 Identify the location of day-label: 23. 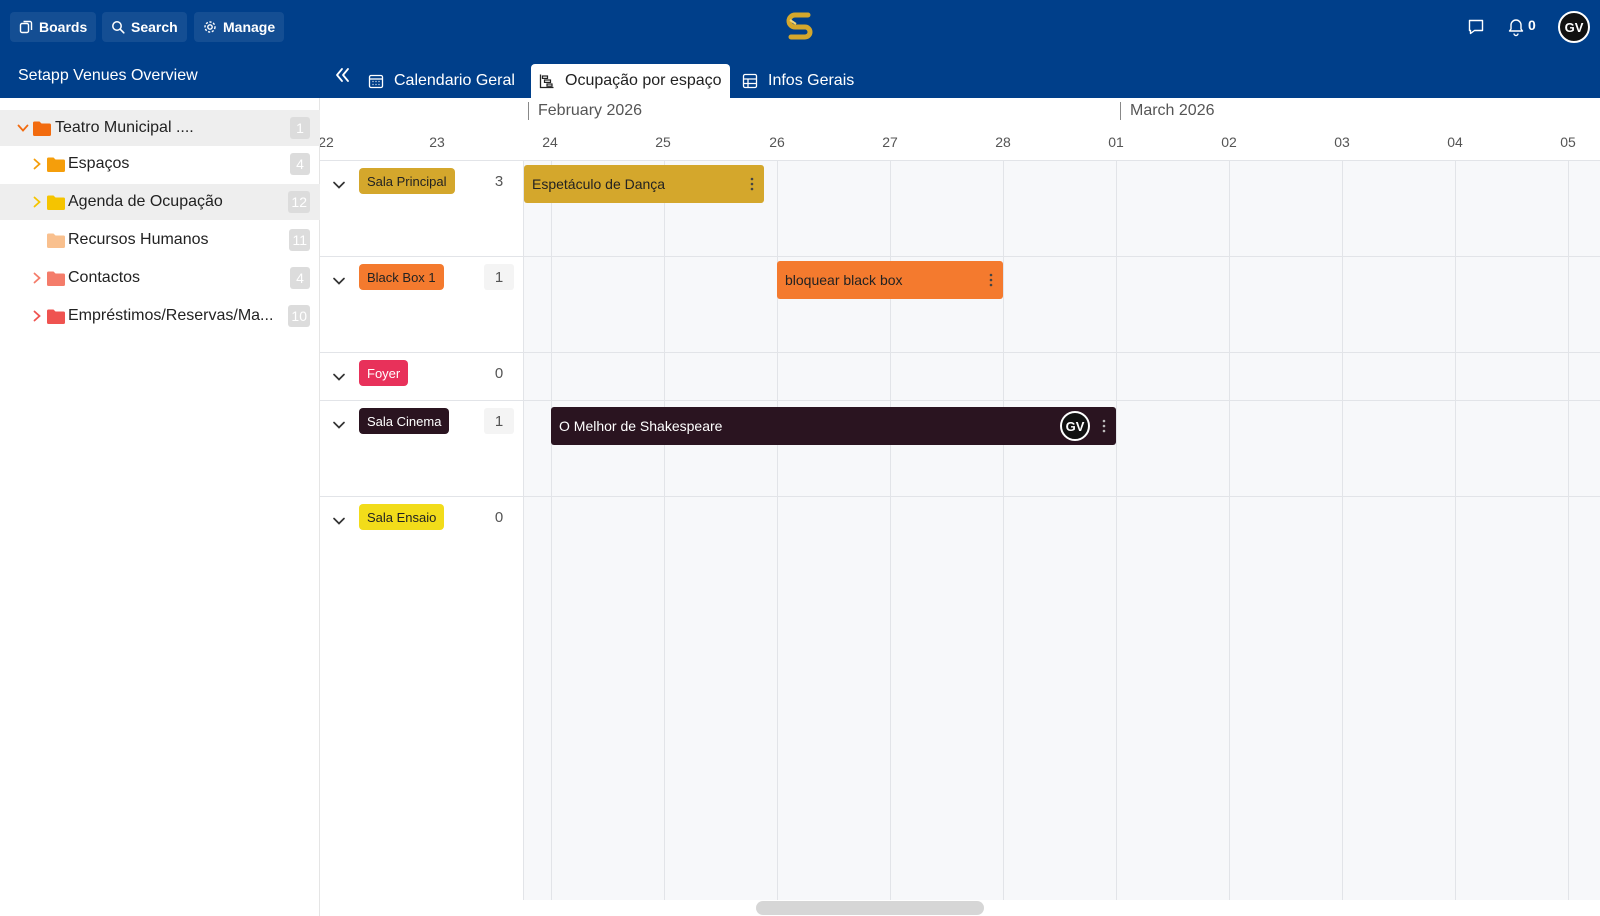
(437, 142).